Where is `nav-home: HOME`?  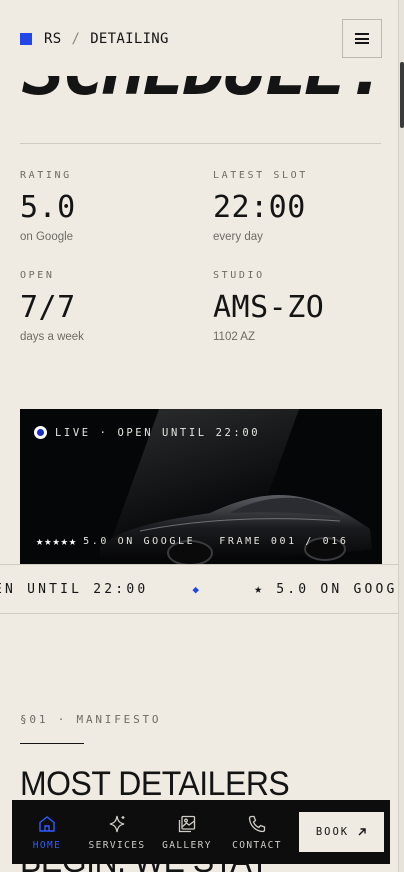 nav-home: HOME is located at coordinates (47, 832).